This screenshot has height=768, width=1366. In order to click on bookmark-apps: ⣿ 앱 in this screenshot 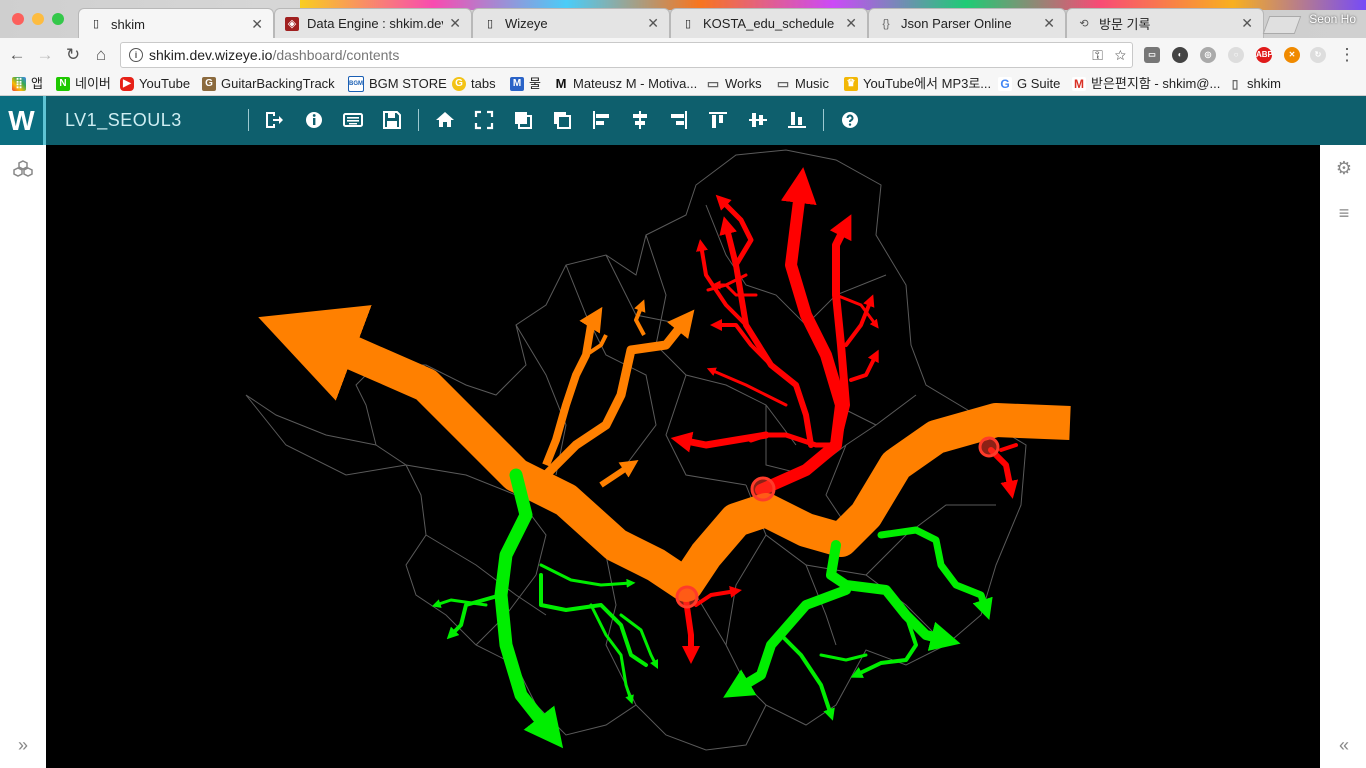, I will do `click(27, 84)`.